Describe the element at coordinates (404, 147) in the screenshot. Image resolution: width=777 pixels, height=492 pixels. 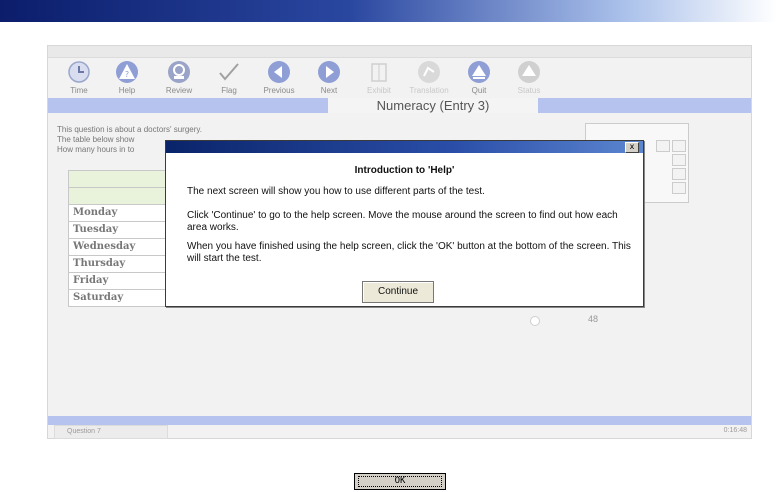
I see `dialog-titlebar: x` at that location.